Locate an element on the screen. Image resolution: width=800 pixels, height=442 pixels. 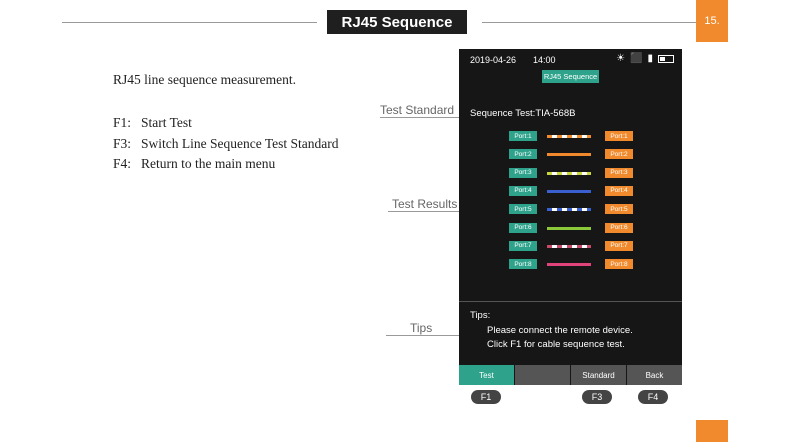
port-right-label: Port:2 is located at coordinates (619, 154).